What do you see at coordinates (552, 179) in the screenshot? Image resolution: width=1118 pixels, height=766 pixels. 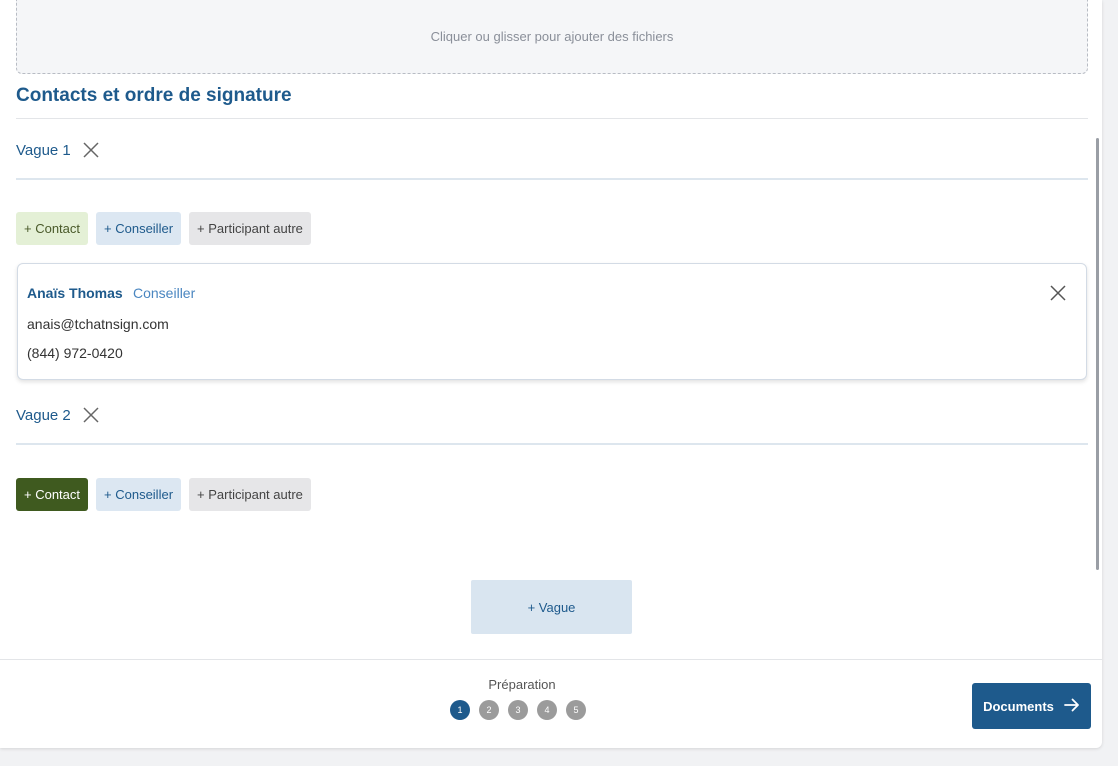 I see `wave-1-divider` at bounding box center [552, 179].